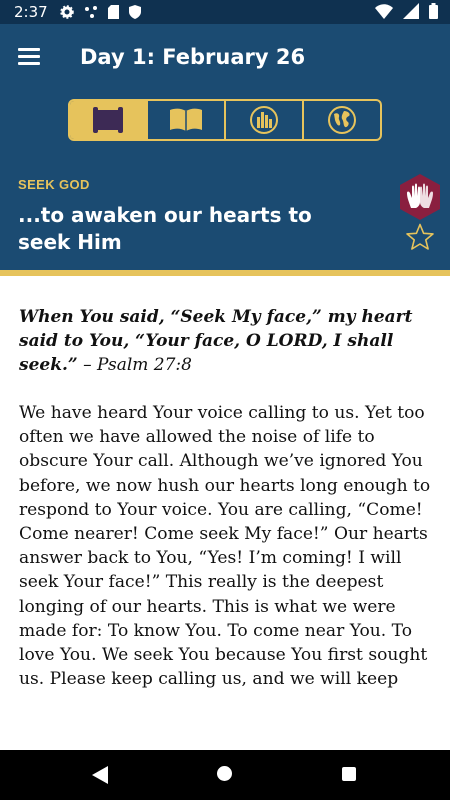  I want to click on status-time: 2:37, so click(31, 12).